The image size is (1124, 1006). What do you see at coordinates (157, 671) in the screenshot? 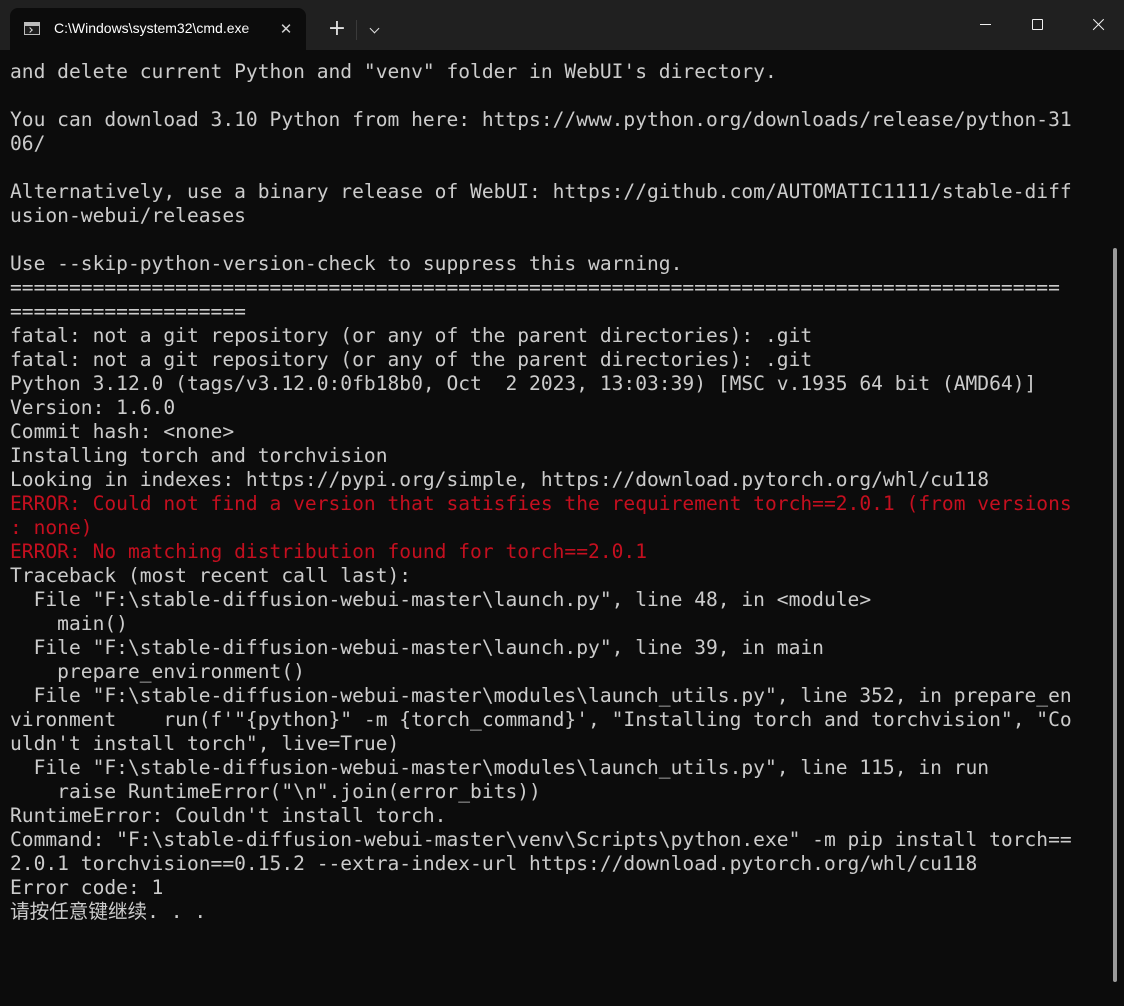
I see `terminal-line: prepare_environment()` at bounding box center [157, 671].